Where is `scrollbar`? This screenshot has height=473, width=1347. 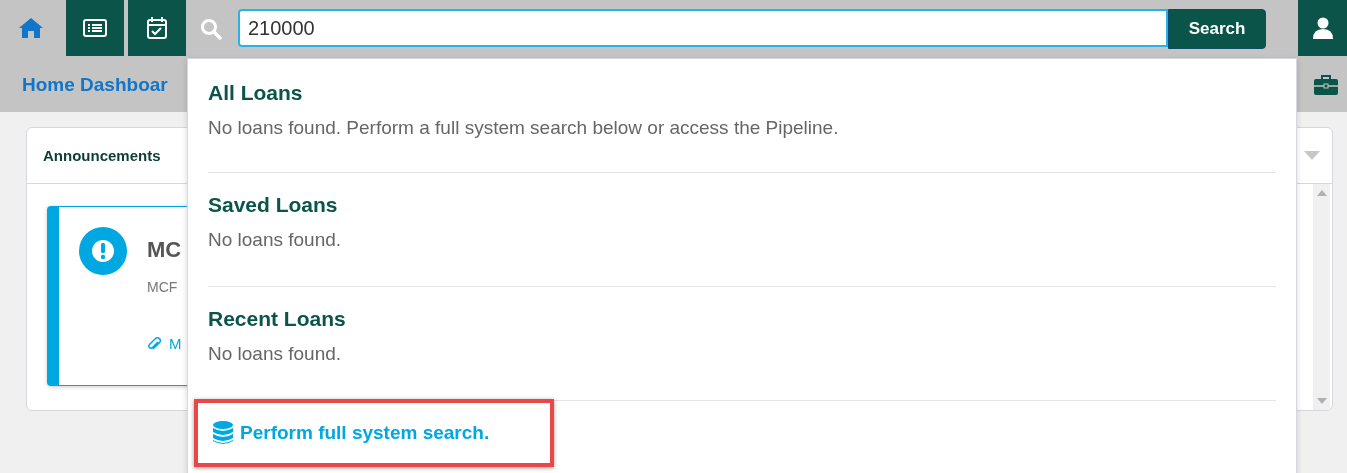
scrollbar is located at coordinates (1321, 297).